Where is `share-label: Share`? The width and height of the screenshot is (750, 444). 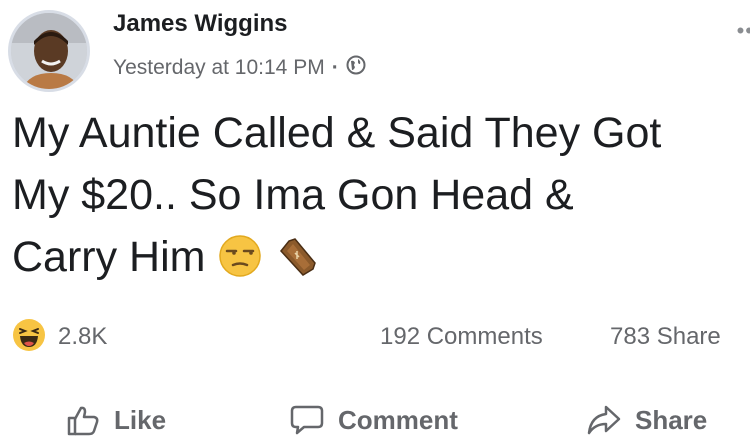 share-label: Share is located at coordinates (671, 419).